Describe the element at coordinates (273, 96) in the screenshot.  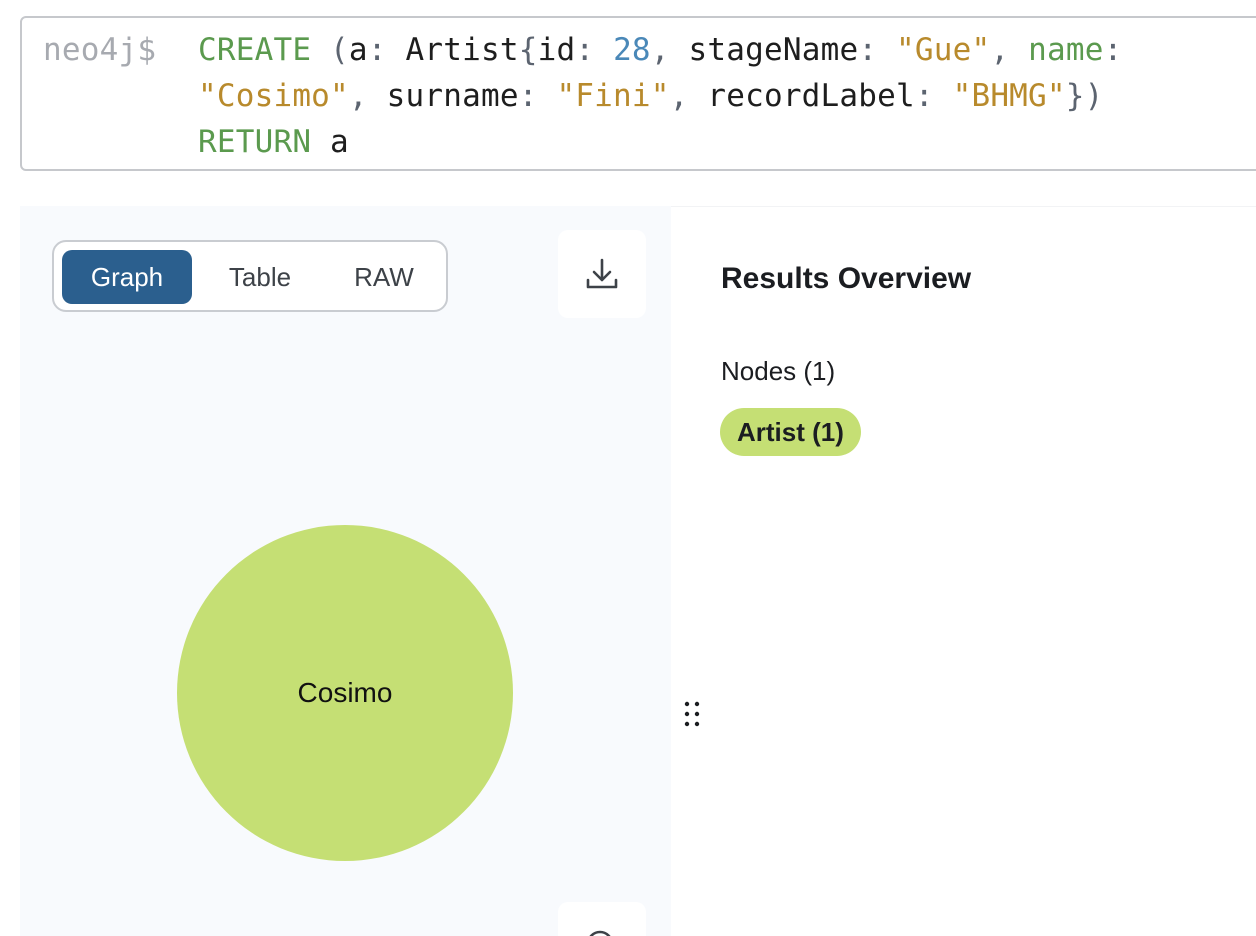
I see `code-token: "Cosimo"` at that location.